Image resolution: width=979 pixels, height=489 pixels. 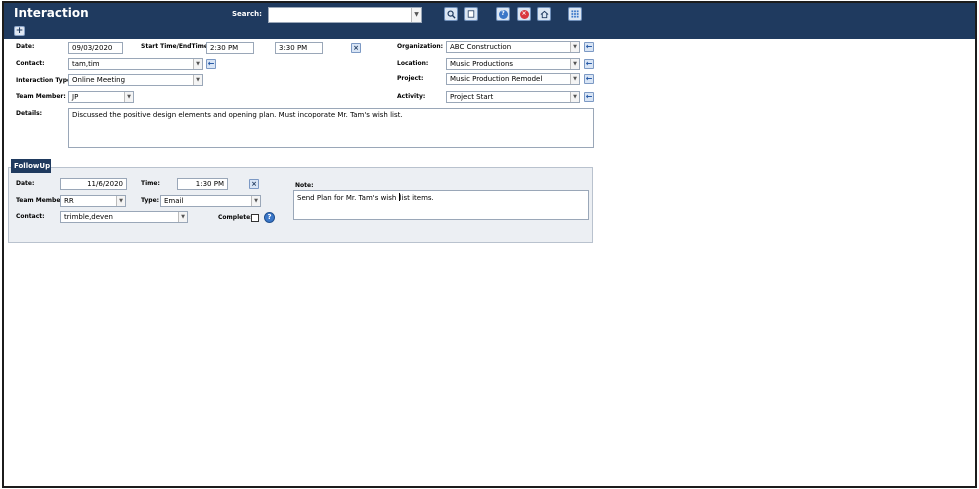 I want to click on interaction-type-combo: Online Meeting ▼, so click(x=135, y=80).